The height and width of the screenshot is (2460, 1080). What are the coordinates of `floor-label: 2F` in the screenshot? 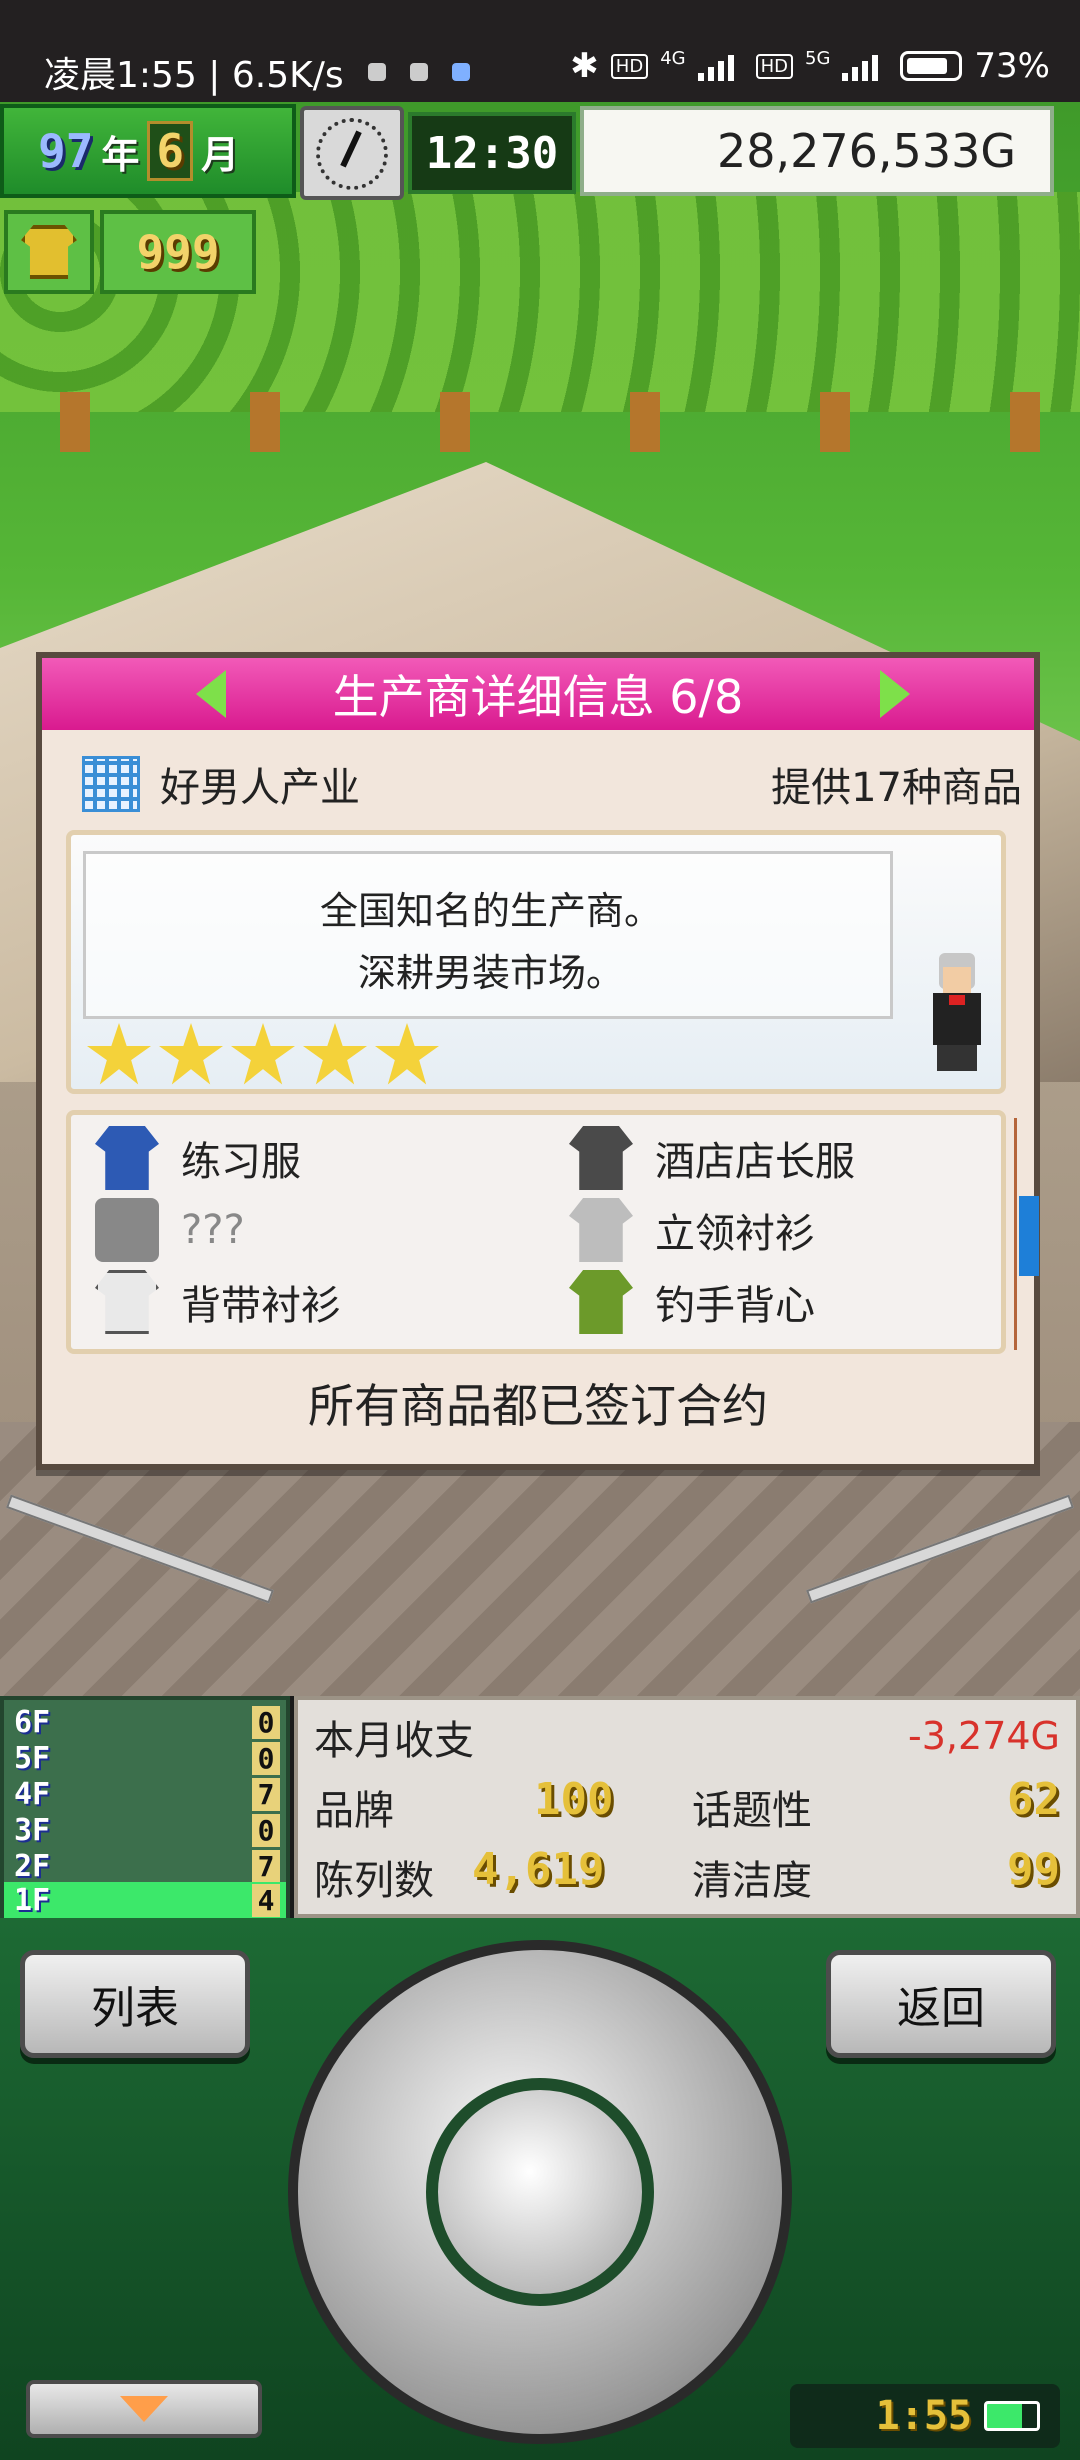 It's located at (32, 1866).